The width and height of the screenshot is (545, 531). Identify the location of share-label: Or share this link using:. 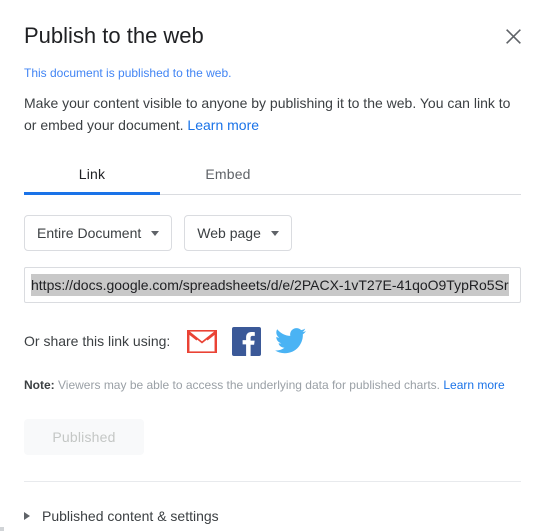
(97, 341).